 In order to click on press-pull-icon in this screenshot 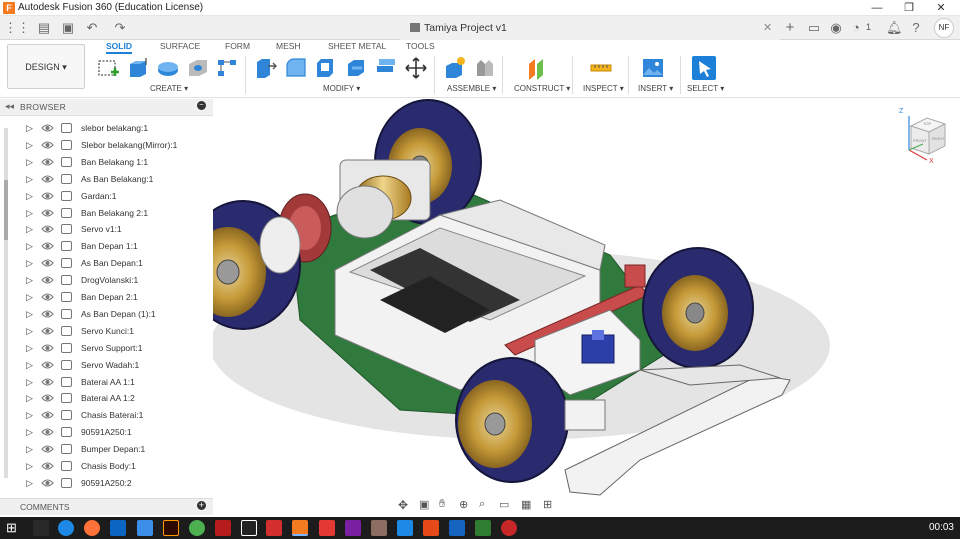, I will do `click(266, 68)`.